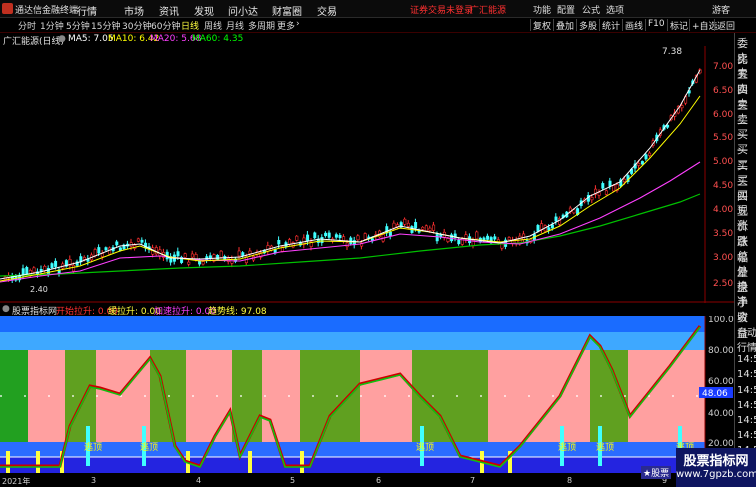  Describe the element at coordinates (91, 39) in the screenshot. I see `ma5-label: MA5: 7.05` at that location.